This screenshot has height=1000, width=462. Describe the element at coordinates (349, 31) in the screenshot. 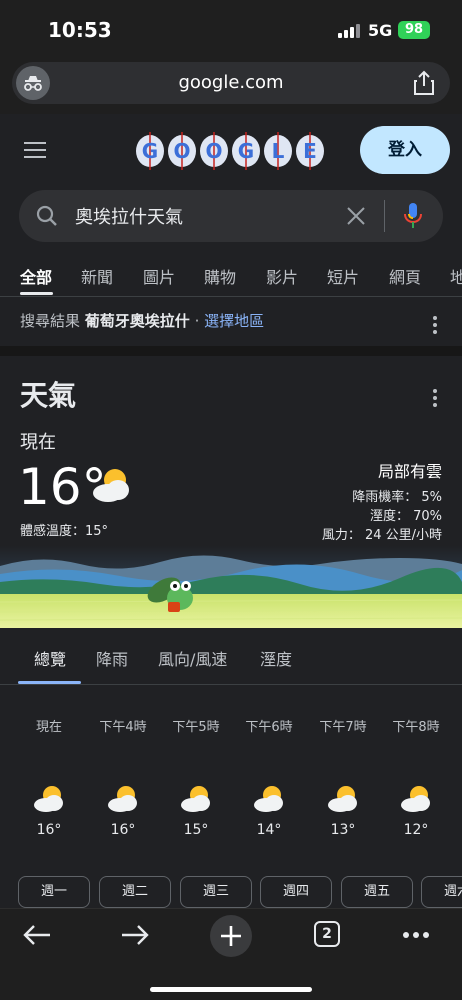

I see `cellular-signal-icon` at that location.